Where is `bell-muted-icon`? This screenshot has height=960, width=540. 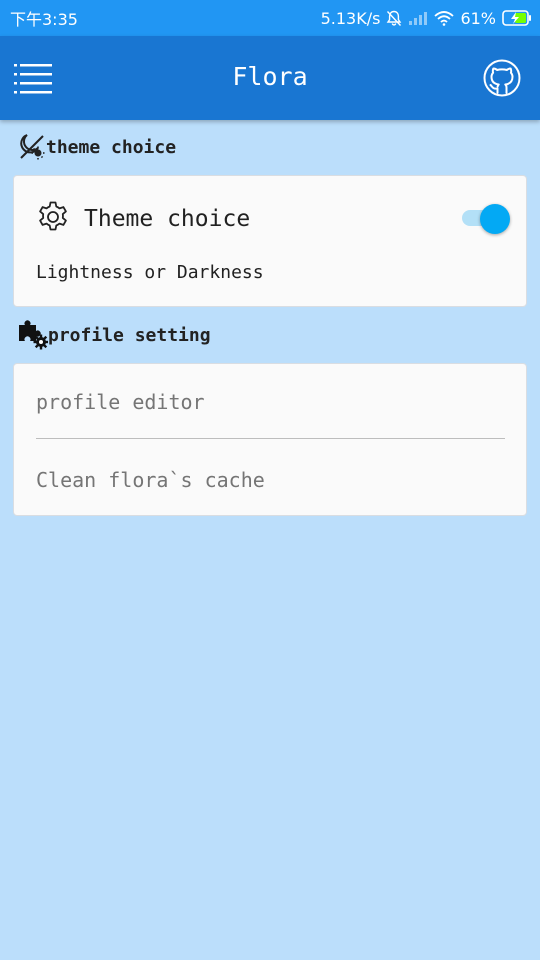
bell-muted-icon is located at coordinates (394, 18).